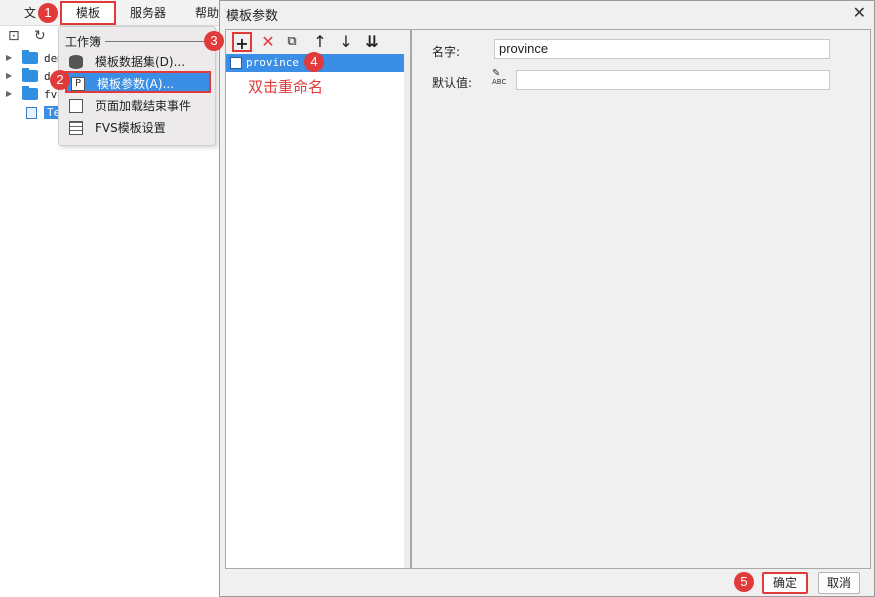 This screenshot has height=597, width=875. What do you see at coordinates (785, 583) in the screenshot?
I see `ok-button: 确定` at bounding box center [785, 583].